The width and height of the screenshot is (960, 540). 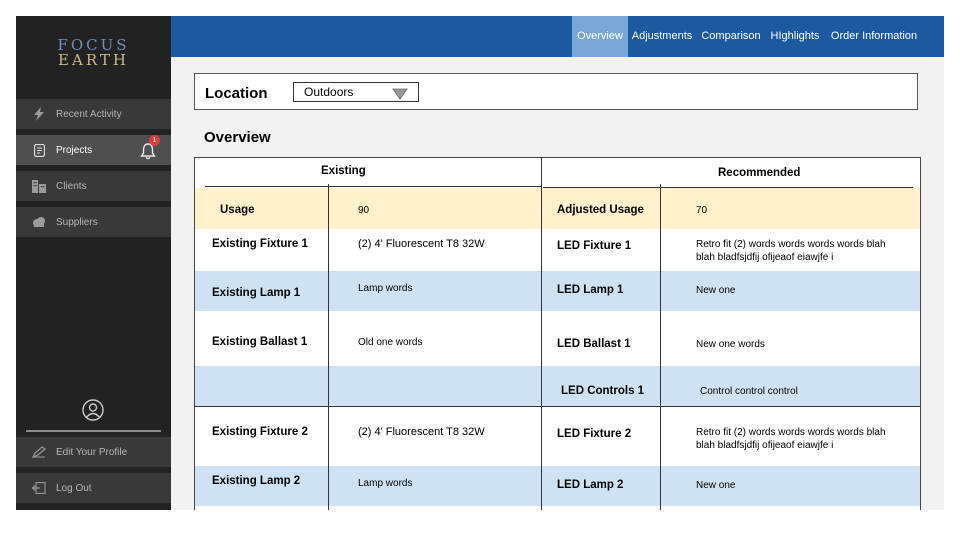 What do you see at coordinates (600, 36) in the screenshot?
I see `tab-overview: Overview` at bounding box center [600, 36].